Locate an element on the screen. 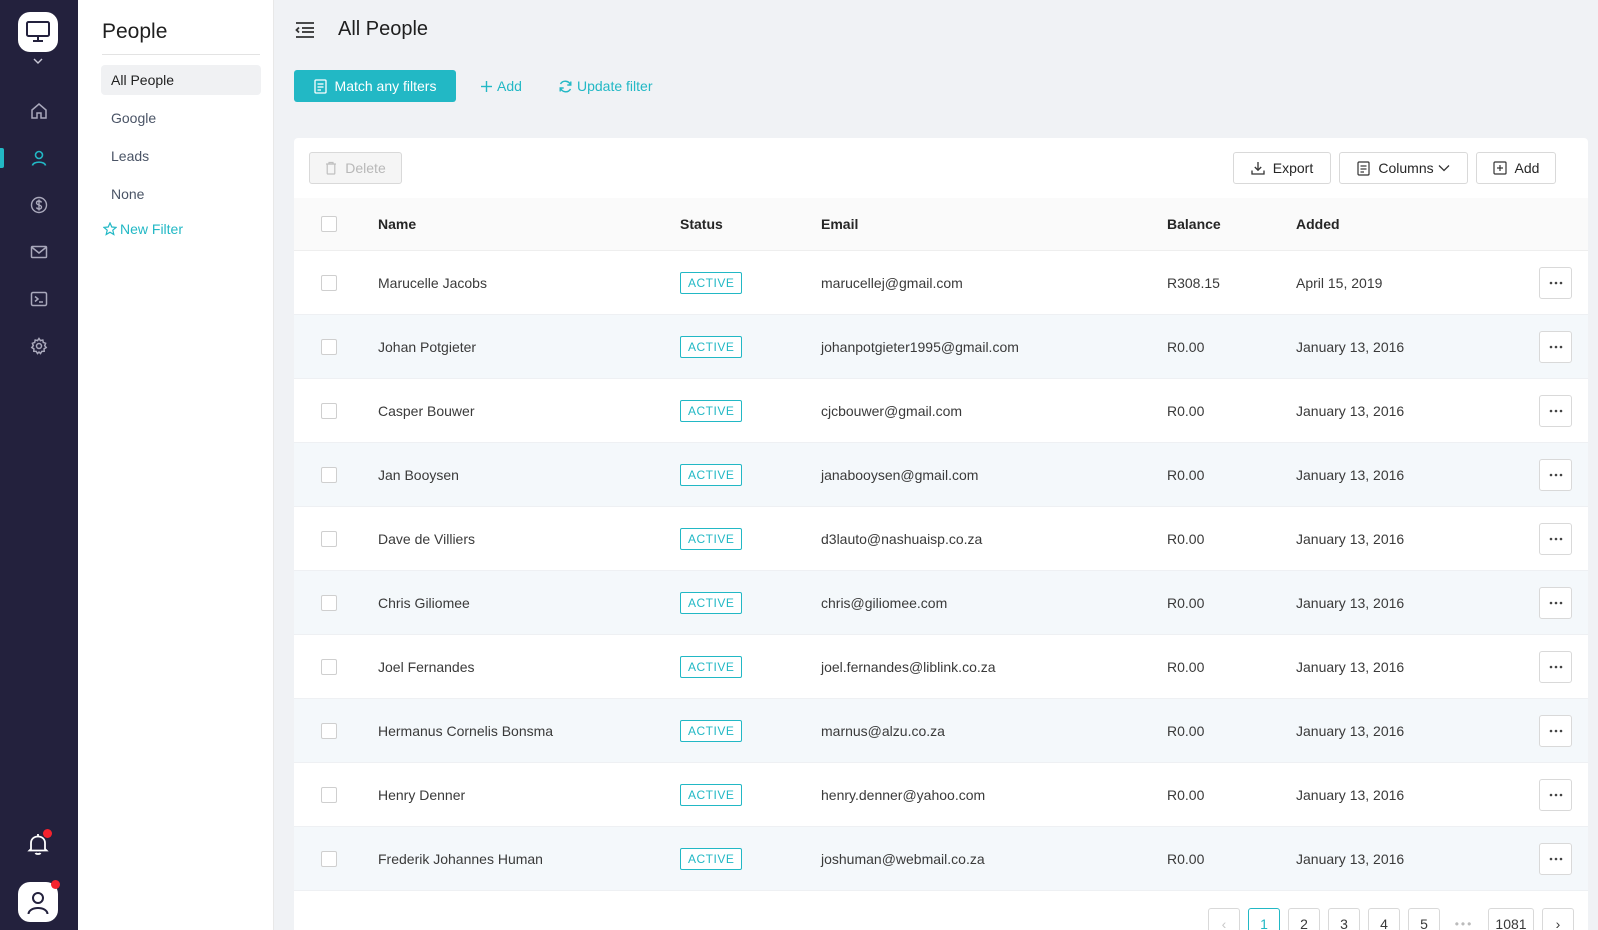  pagination-page-1: 1 is located at coordinates (1264, 919).